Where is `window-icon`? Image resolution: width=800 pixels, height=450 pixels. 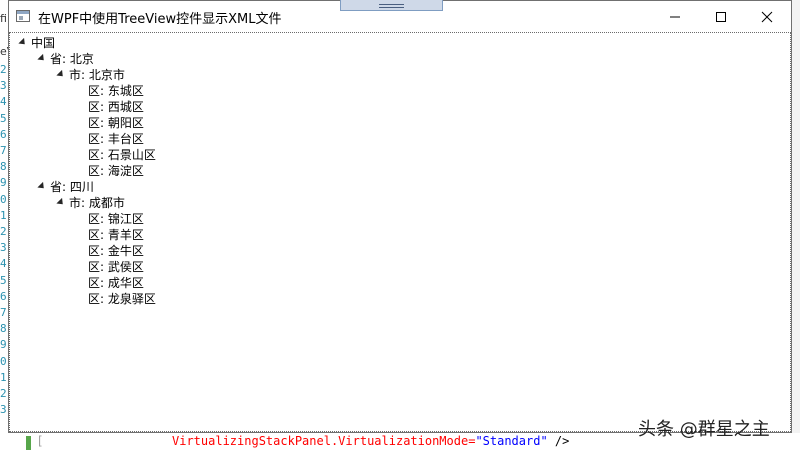 window-icon is located at coordinates (23, 16).